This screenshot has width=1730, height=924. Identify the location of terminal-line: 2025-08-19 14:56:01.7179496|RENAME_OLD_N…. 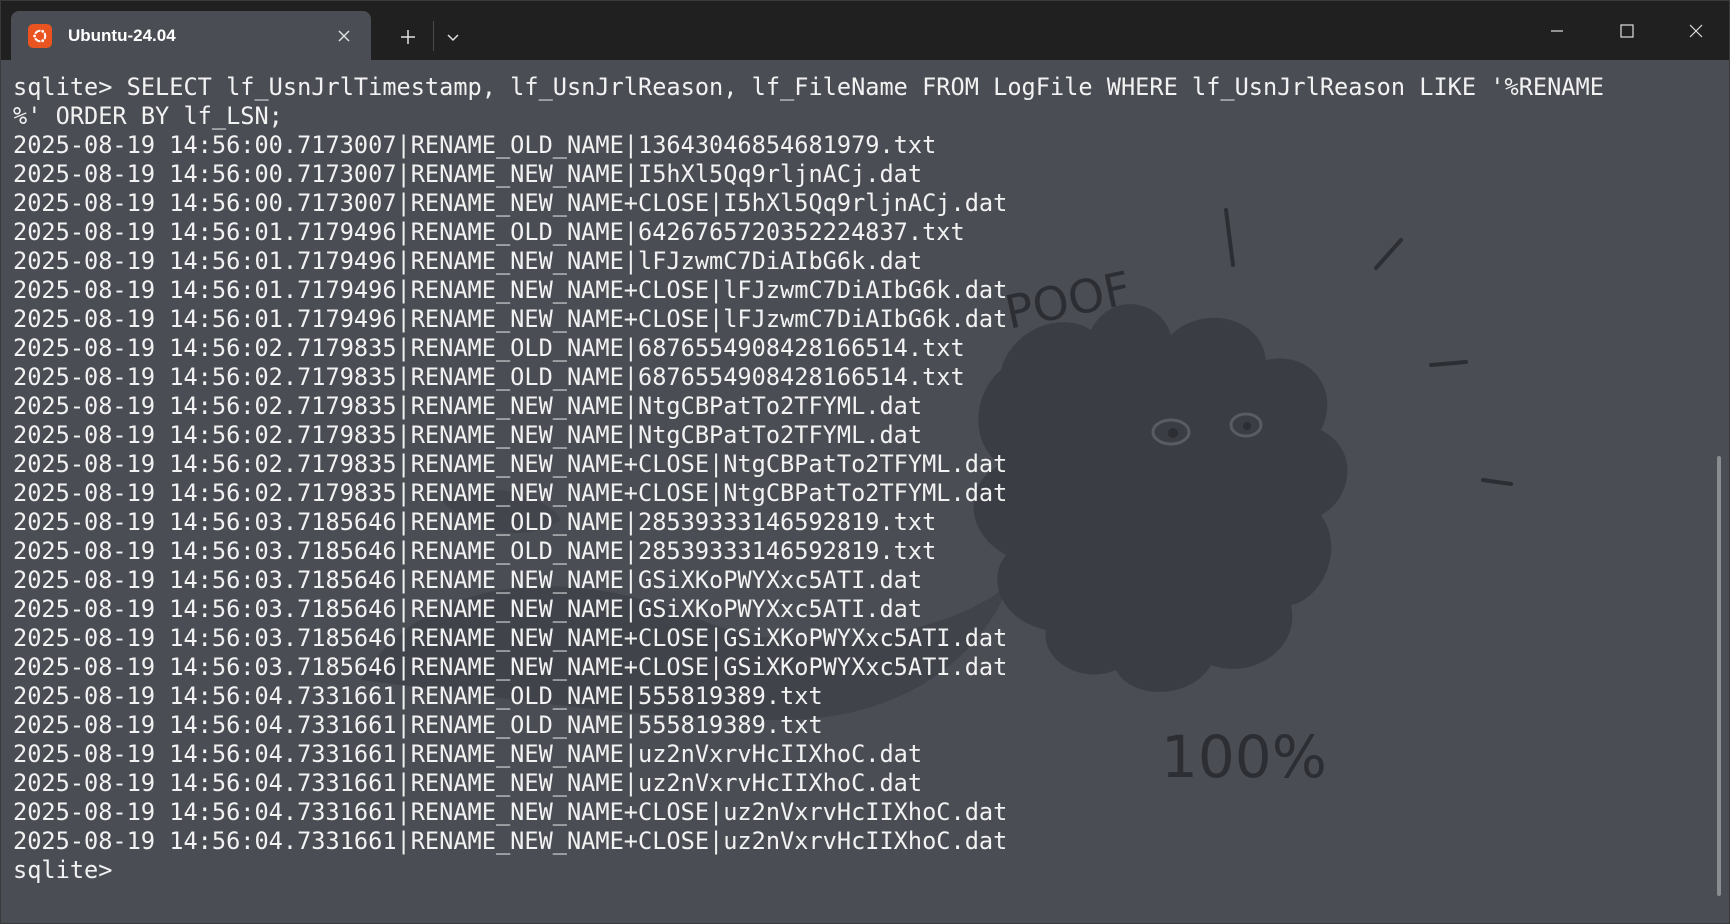
(489, 232).